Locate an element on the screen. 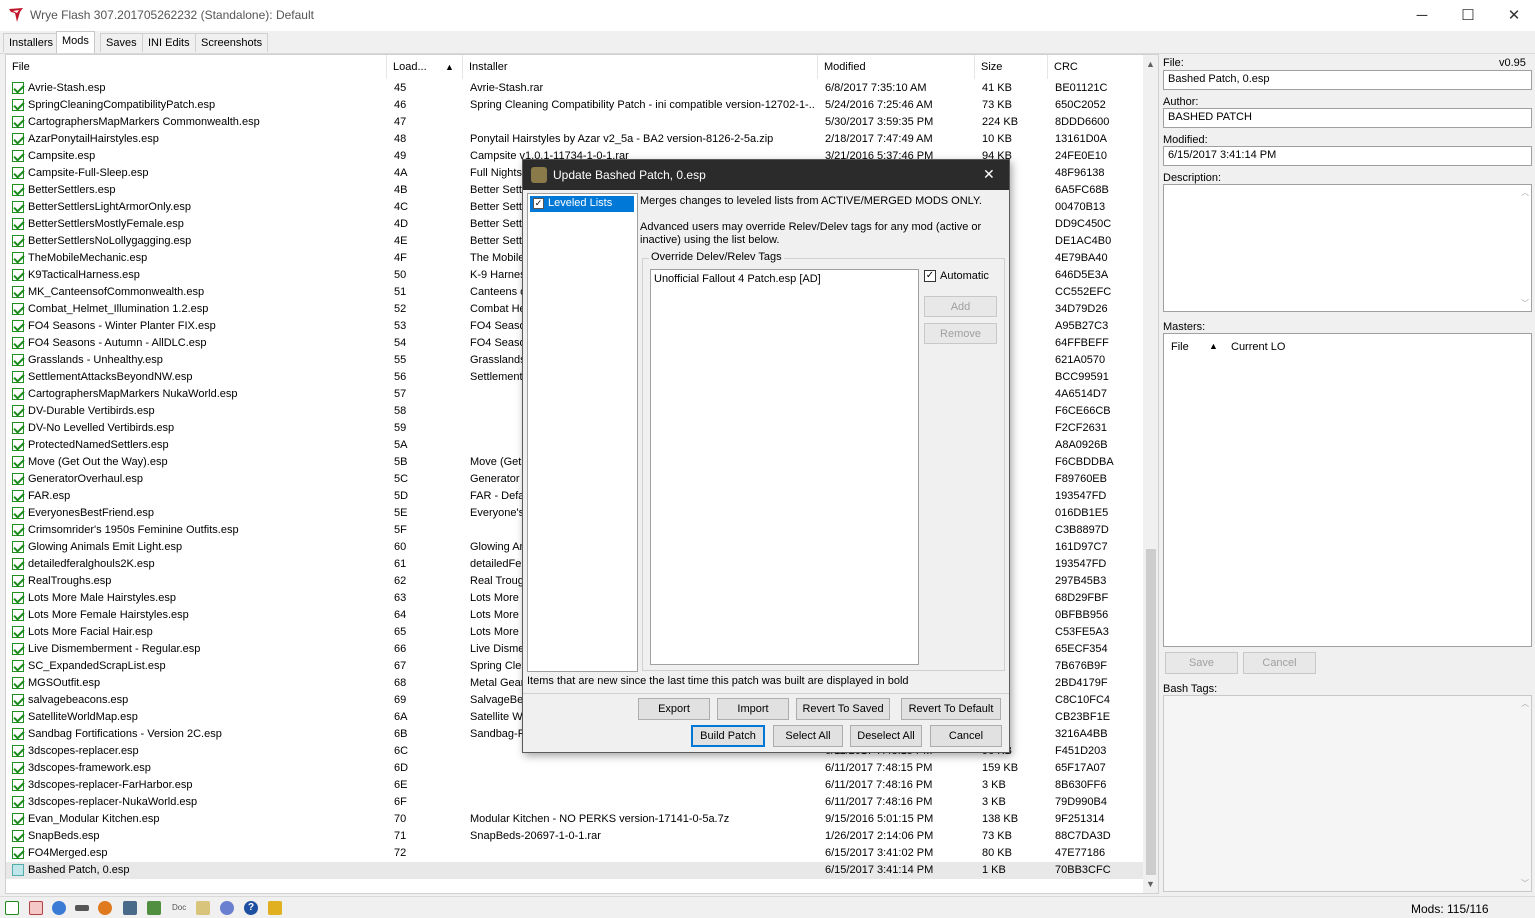  description-textarea: ︿ ﹀ is located at coordinates (1347, 248).